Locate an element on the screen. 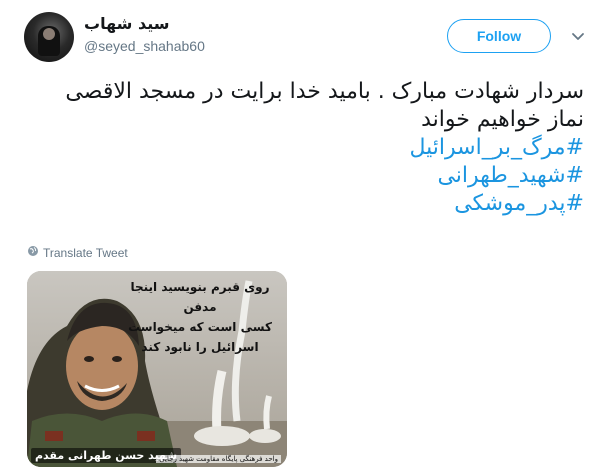 This screenshot has height=473, width=610. media-small-caption: واحد فرهنگی پایگاه مقاومت شهید رجایی is located at coordinates (218, 459).